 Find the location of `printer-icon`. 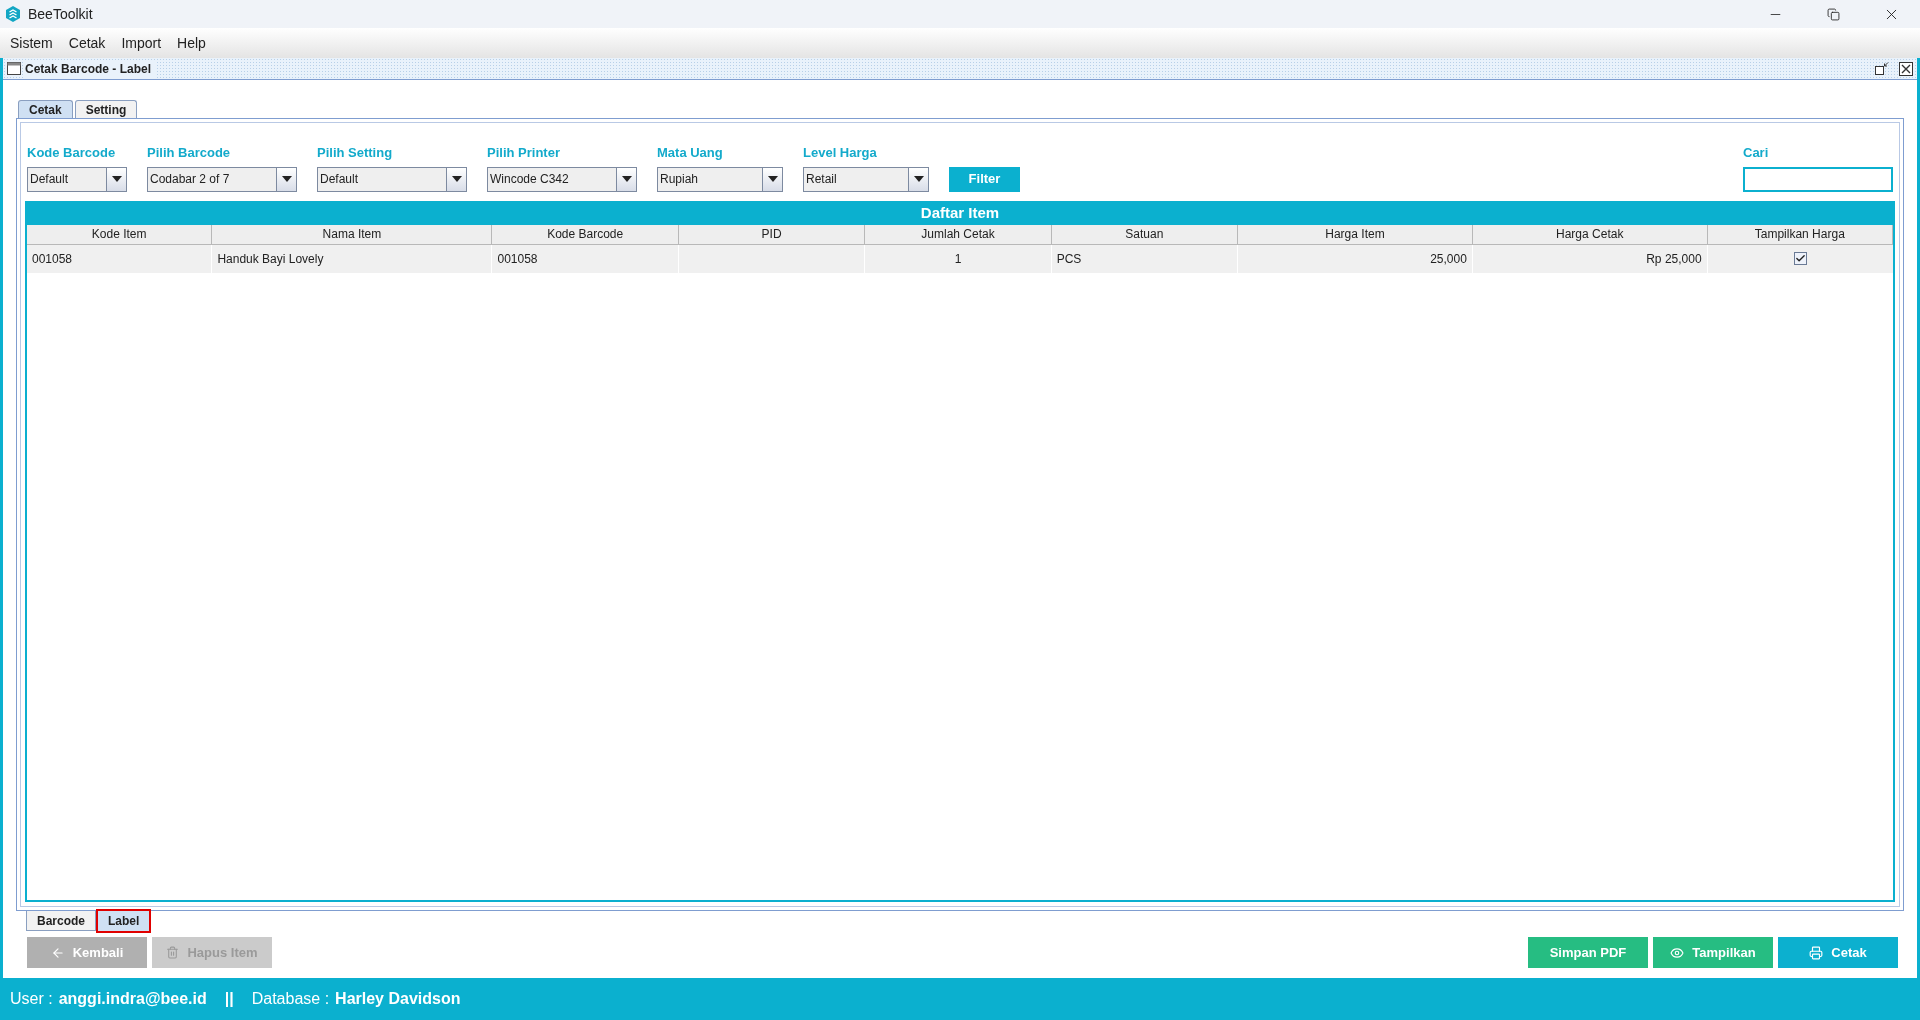

printer-icon is located at coordinates (1816, 952).